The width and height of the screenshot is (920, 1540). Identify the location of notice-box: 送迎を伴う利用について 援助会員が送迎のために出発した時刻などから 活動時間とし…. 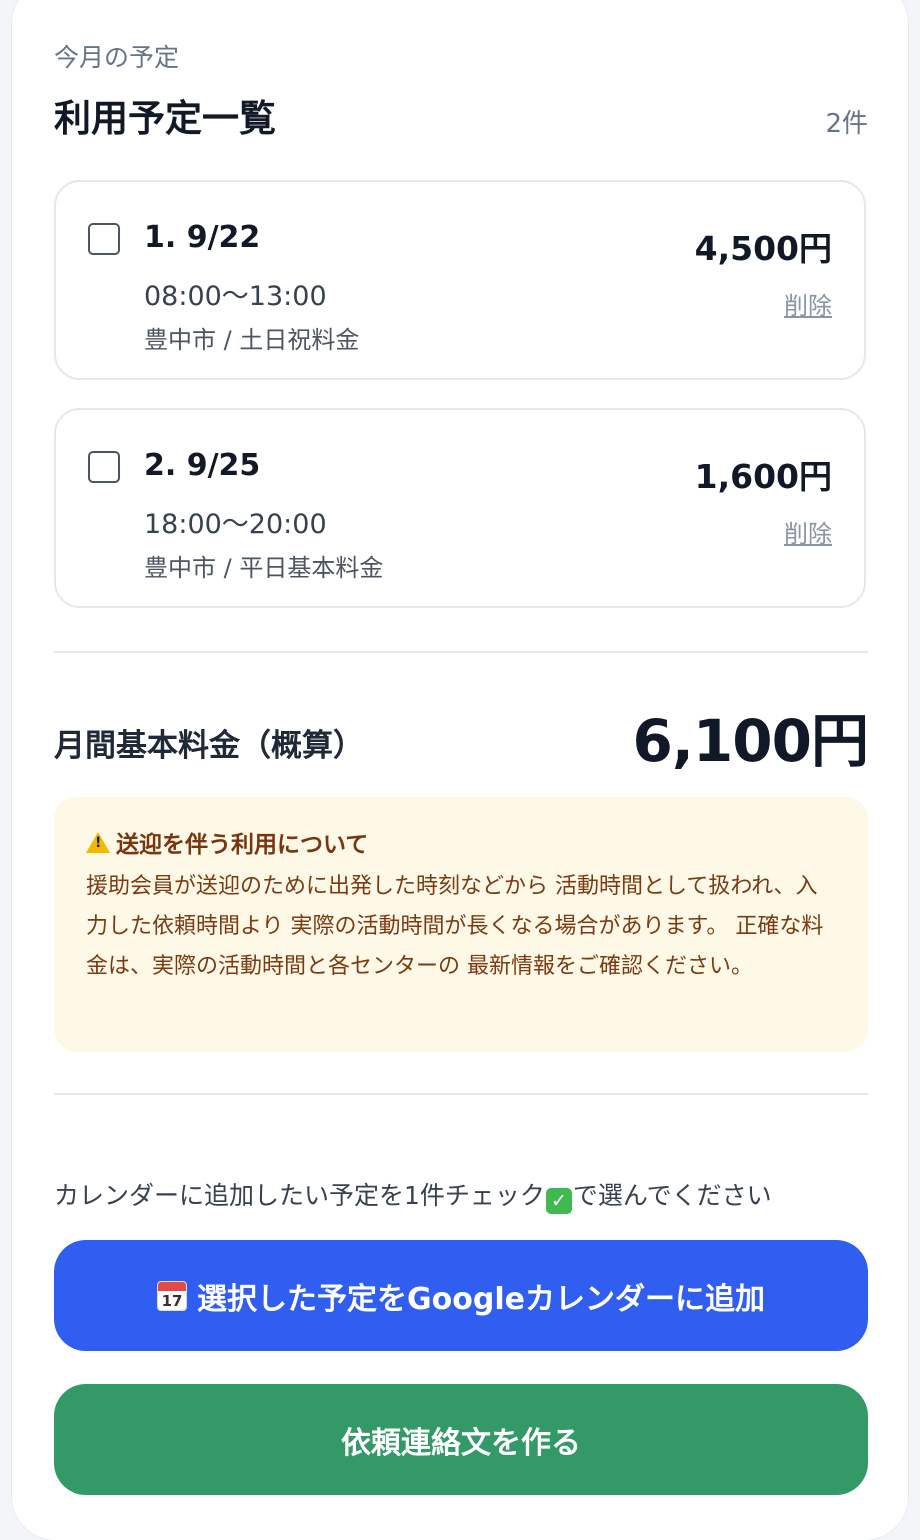
(461, 924).